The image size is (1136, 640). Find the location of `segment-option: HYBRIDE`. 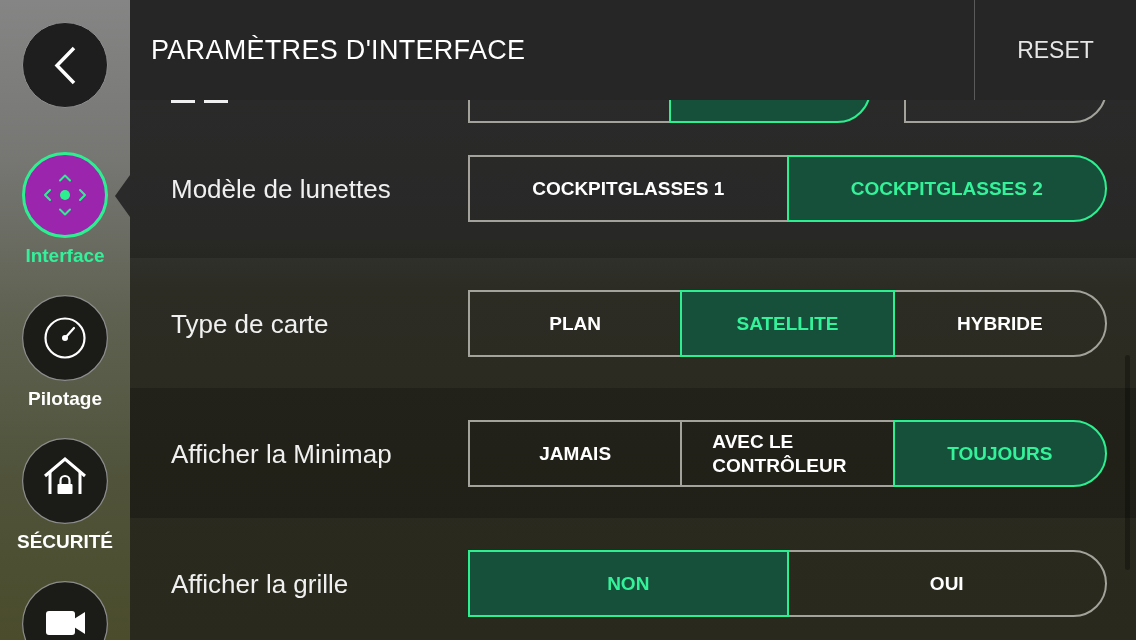

segment-option: HYBRIDE is located at coordinates (999, 323).